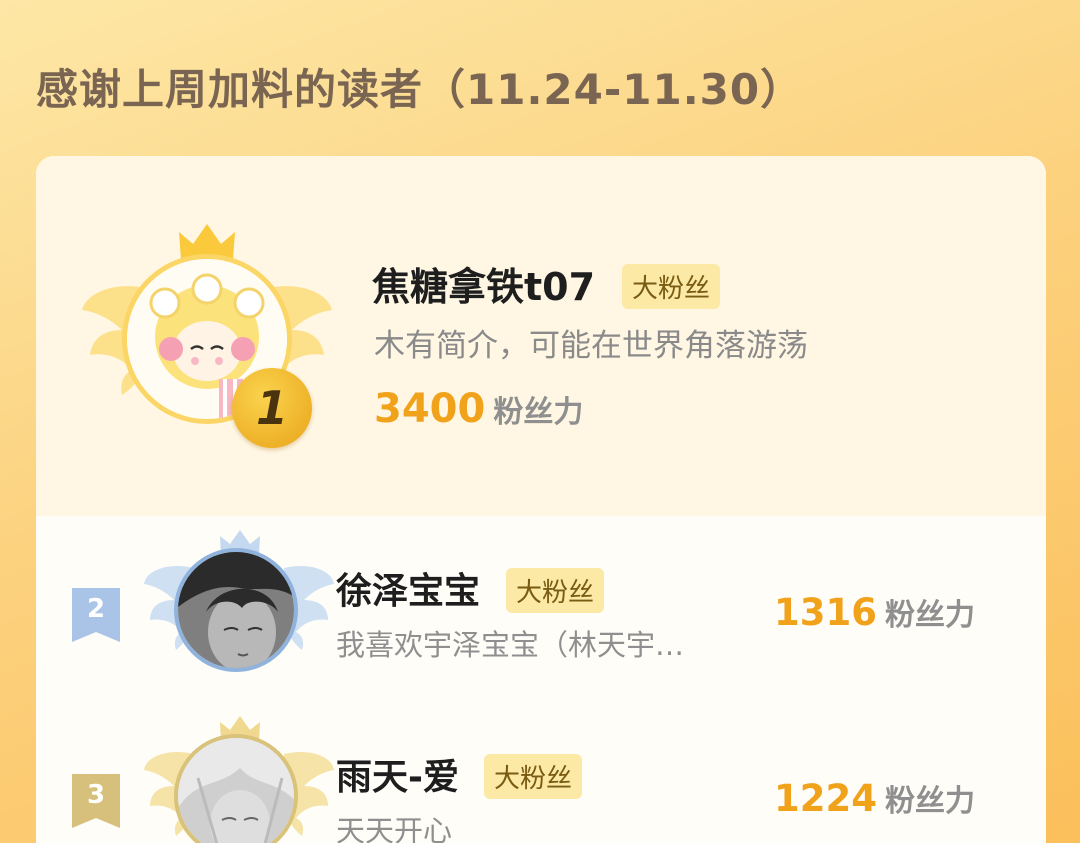 The image size is (1080, 843). What do you see at coordinates (408, 588) in the screenshot?
I see `reader-name: 徐泽宝宝` at bounding box center [408, 588].